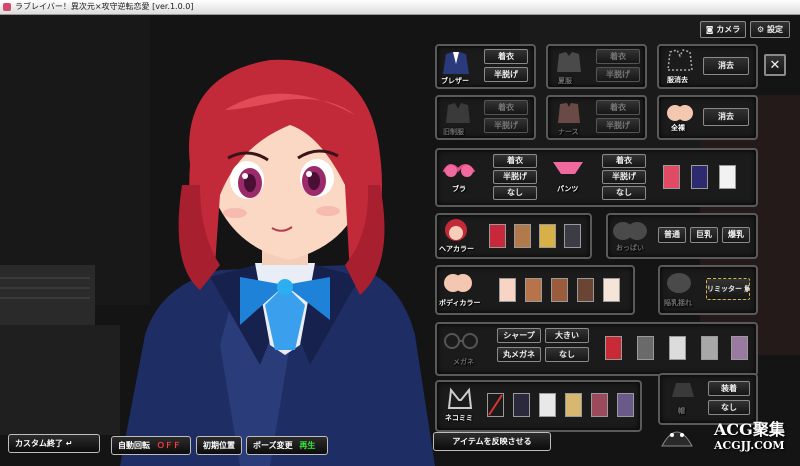 This screenshot has height=466, width=800. I want to click on window-title: ラブレイバー！異次元×攻守逆転恋愛 [ver.1.0.0], so click(104, 6).